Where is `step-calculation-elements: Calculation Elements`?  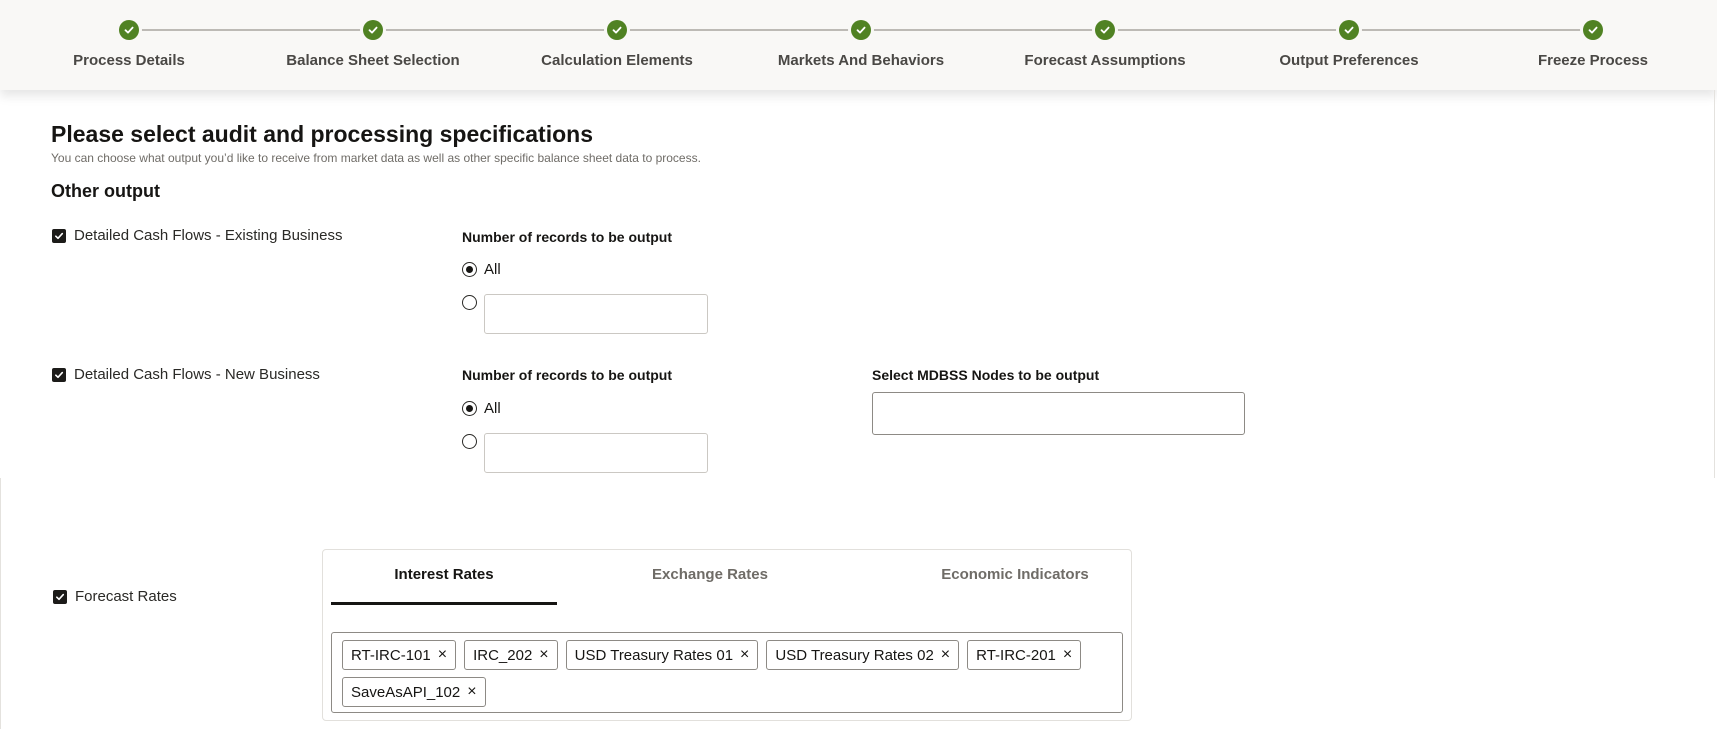
step-calculation-elements: Calculation Elements is located at coordinates (617, 44).